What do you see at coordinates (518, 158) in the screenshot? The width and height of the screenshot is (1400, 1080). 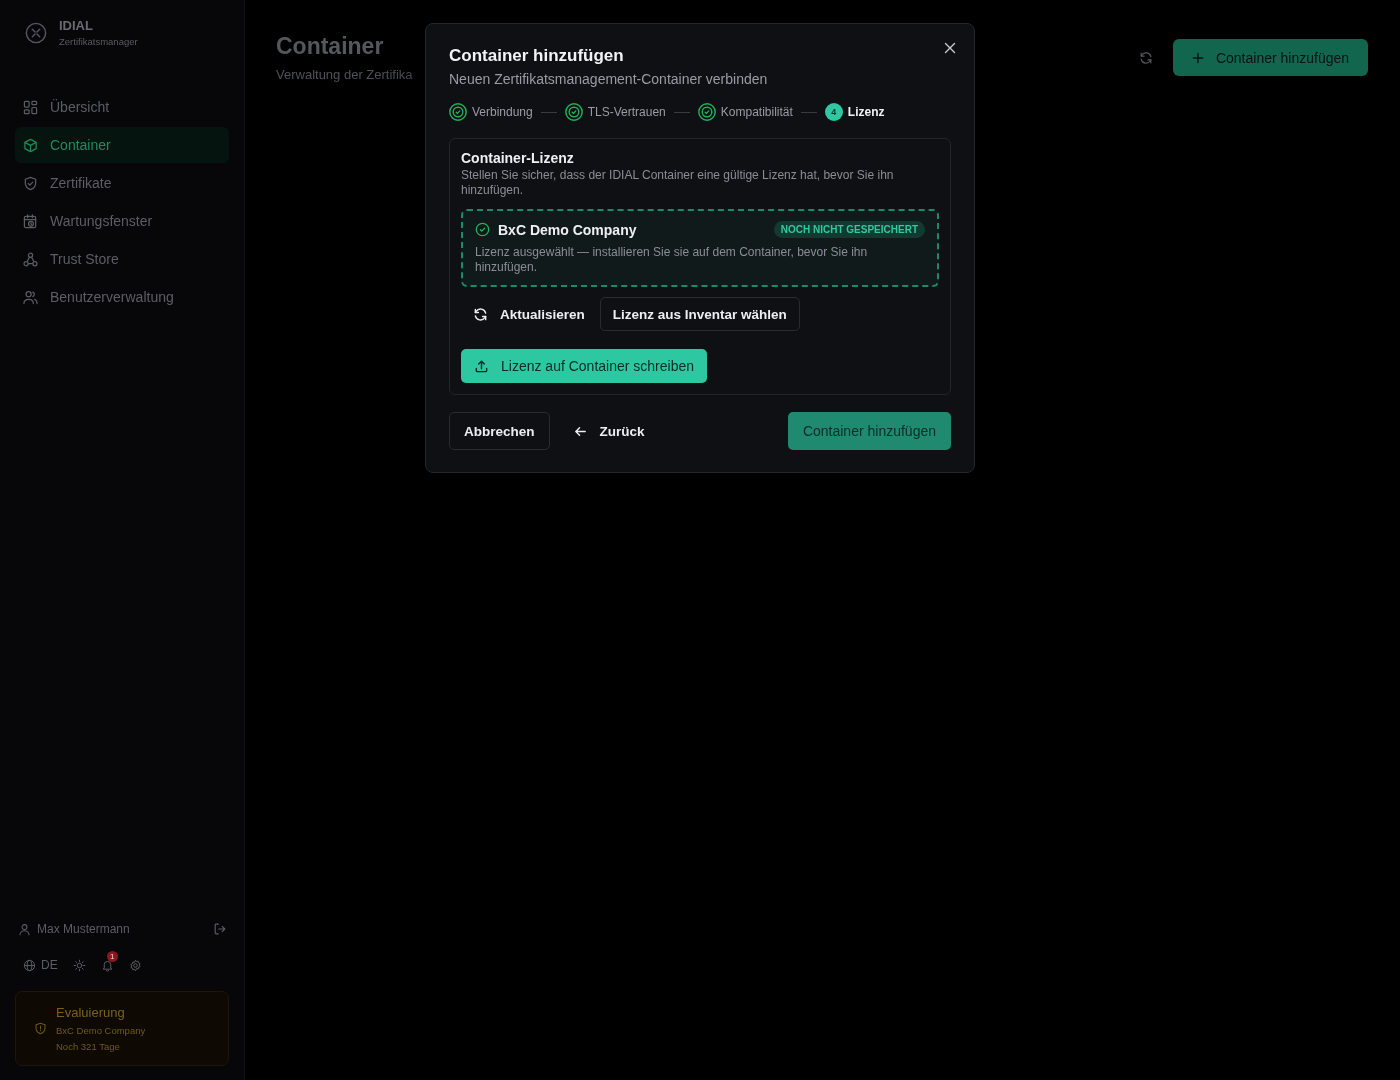 I see `section-title: Container-Lizenz` at bounding box center [518, 158].